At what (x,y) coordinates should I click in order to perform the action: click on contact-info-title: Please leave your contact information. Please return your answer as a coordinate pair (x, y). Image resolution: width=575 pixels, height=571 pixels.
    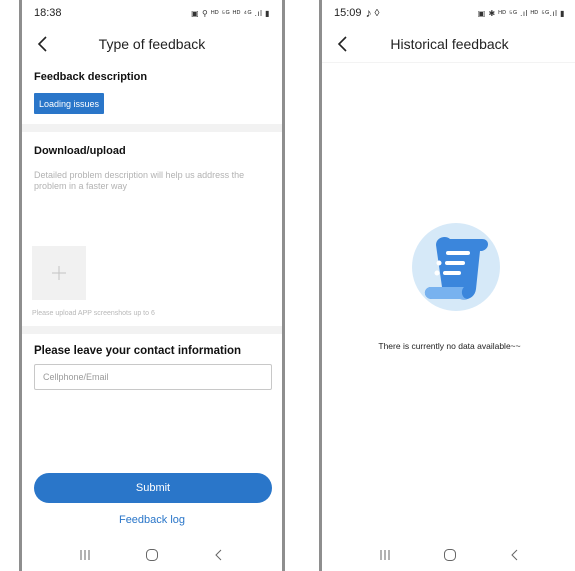
    Looking at the image, I should click on (138, 351).